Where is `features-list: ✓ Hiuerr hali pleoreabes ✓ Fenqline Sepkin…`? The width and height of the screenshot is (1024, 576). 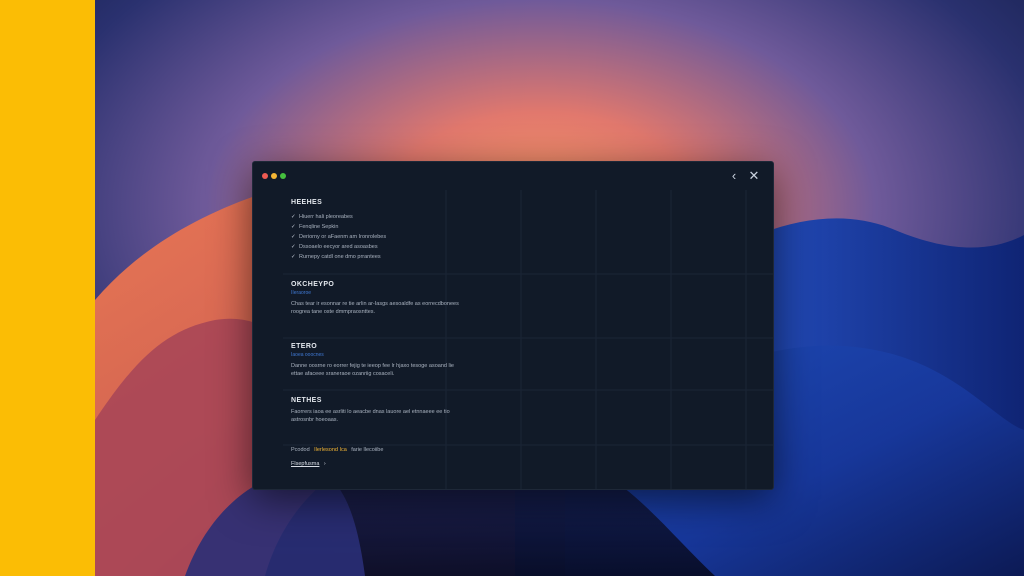
features-list: ✓ Hiuerr hali pleoreabes ✓ Fenqline Sepkin… is located at coordinates (376, 237).